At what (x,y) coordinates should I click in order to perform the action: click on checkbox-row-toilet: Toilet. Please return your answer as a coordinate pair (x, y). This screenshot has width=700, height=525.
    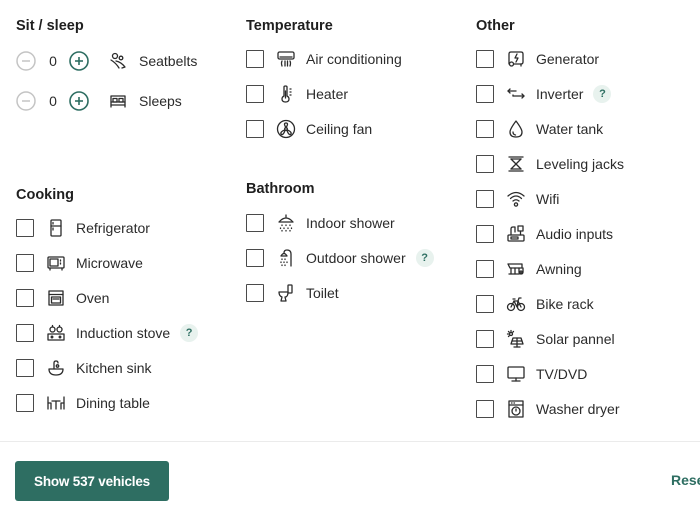
    Looking at the image, I should click on (292, 293).